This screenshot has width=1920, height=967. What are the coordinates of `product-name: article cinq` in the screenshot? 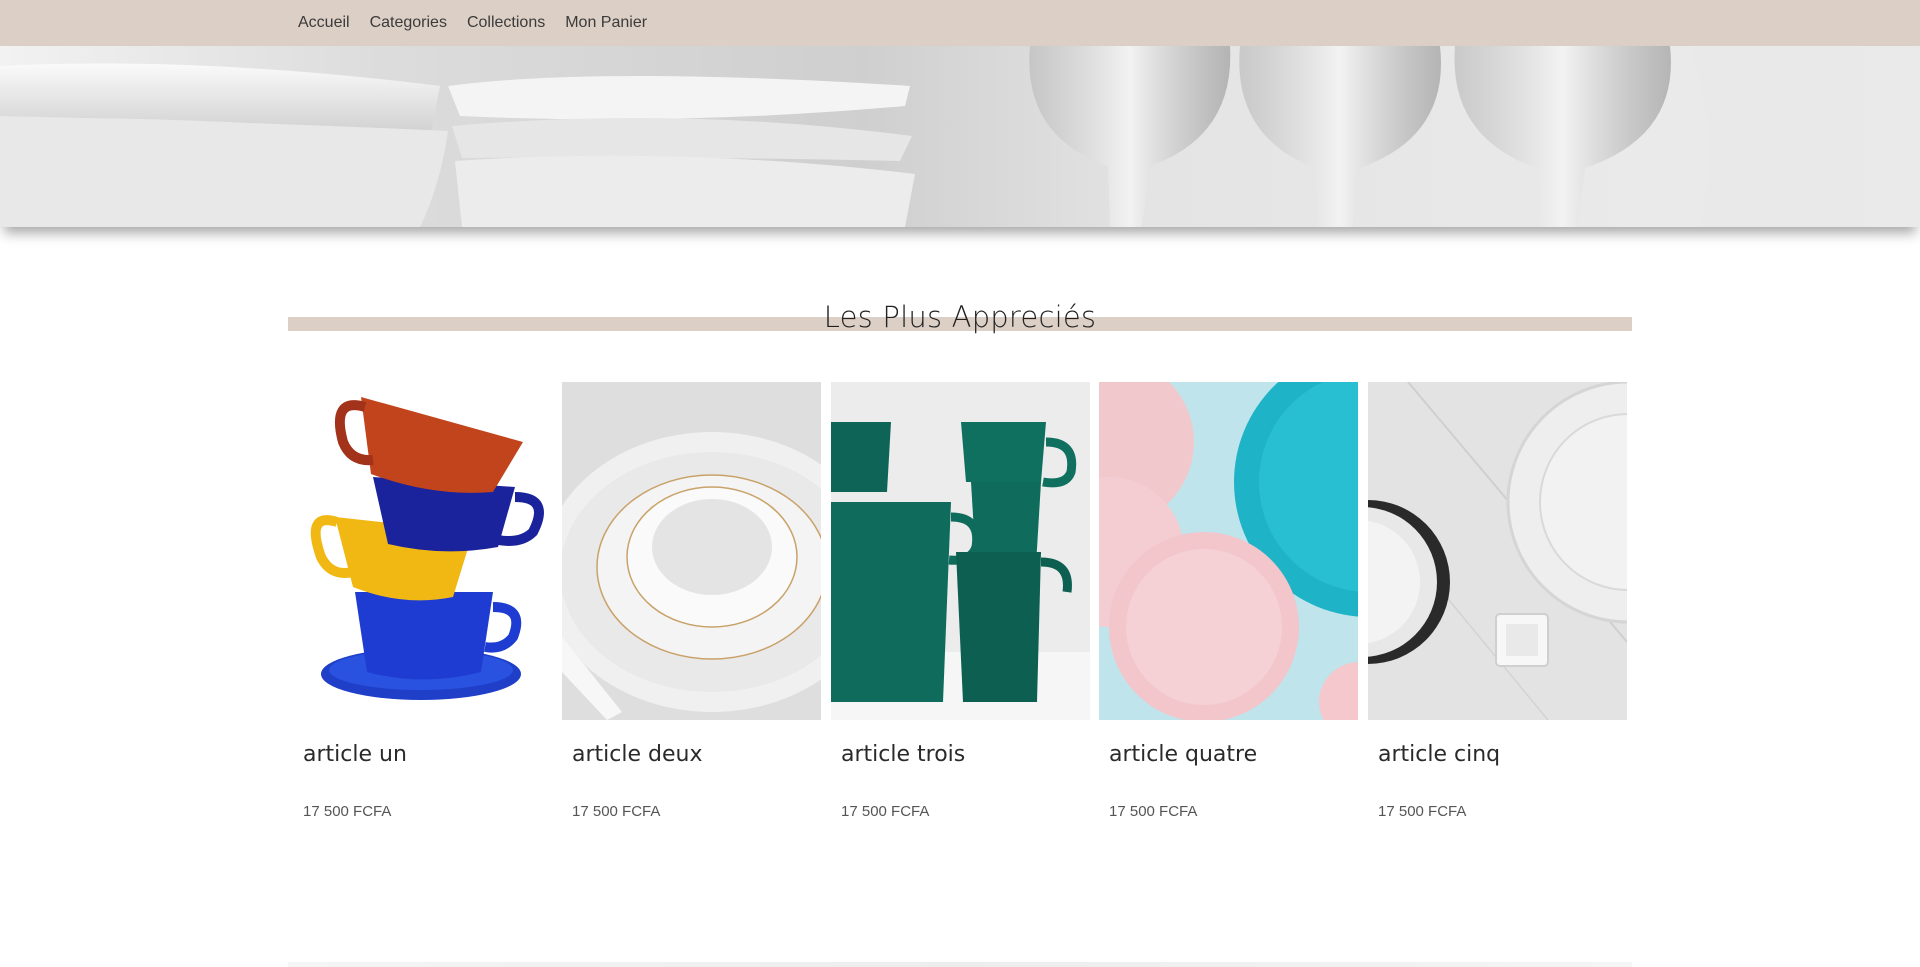 It's located at (1439, 754).